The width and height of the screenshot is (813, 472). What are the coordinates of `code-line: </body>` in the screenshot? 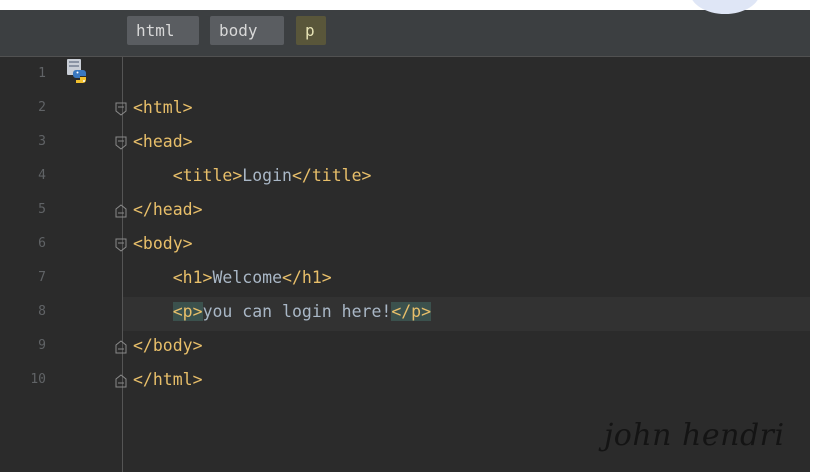 It's located at (168, 346).